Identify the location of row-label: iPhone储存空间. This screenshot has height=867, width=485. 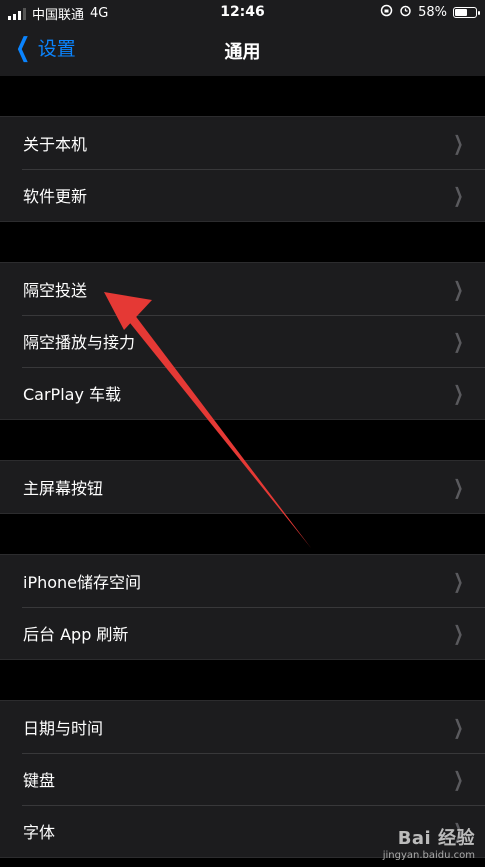
(82, 582).